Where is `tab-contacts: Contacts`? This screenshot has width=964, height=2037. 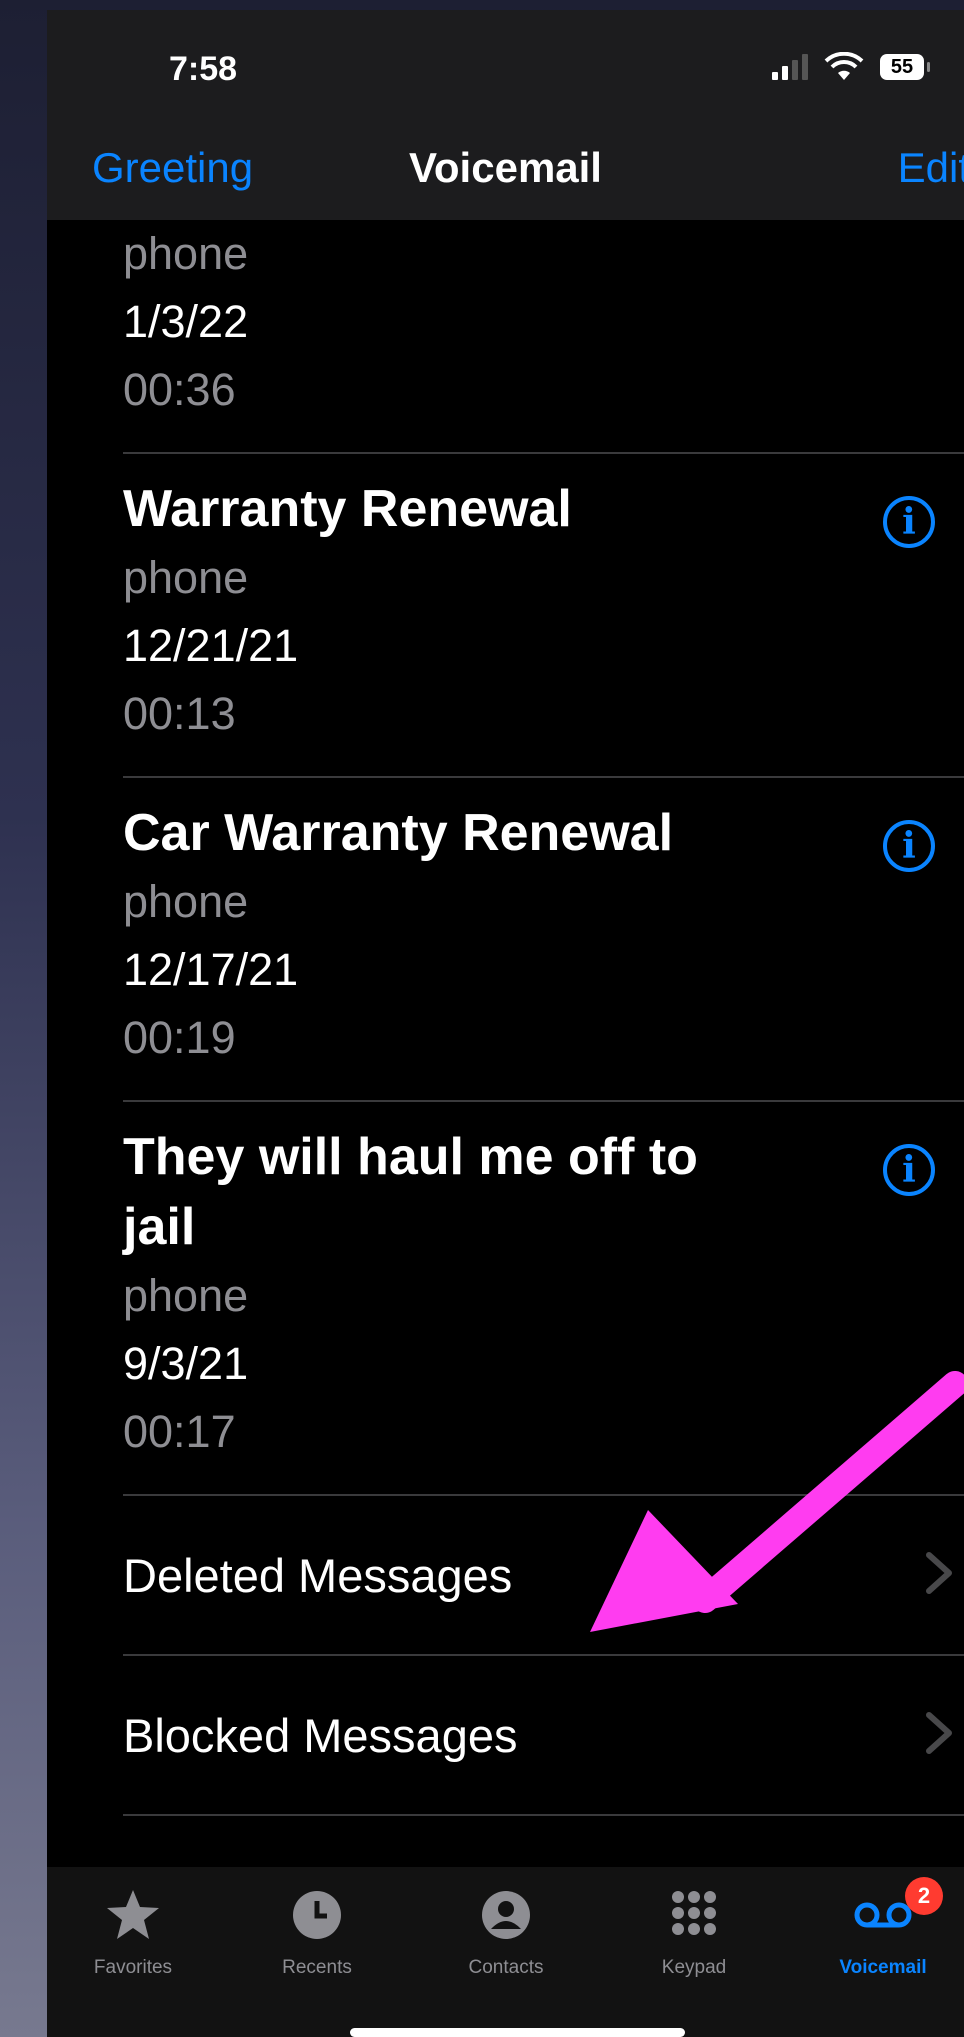
tab-contacts: Contacts is located at coordinates (506, 1933).